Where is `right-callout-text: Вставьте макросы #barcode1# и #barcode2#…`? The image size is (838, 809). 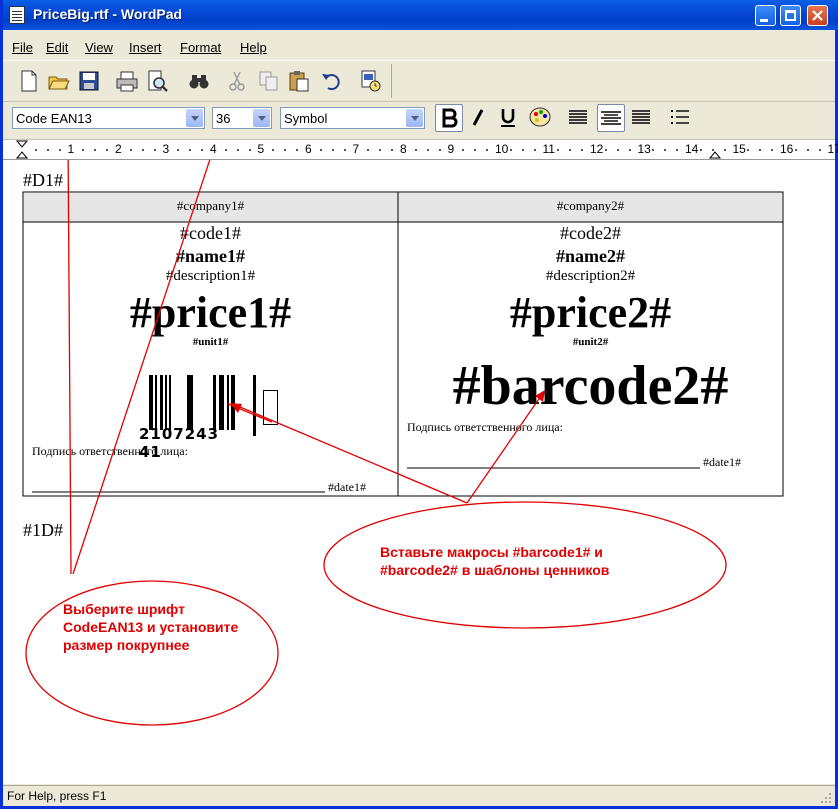
right-callout-text: Вставьте макросы #barcode1# и #barcode2#… is located at coordinates (495, 561).